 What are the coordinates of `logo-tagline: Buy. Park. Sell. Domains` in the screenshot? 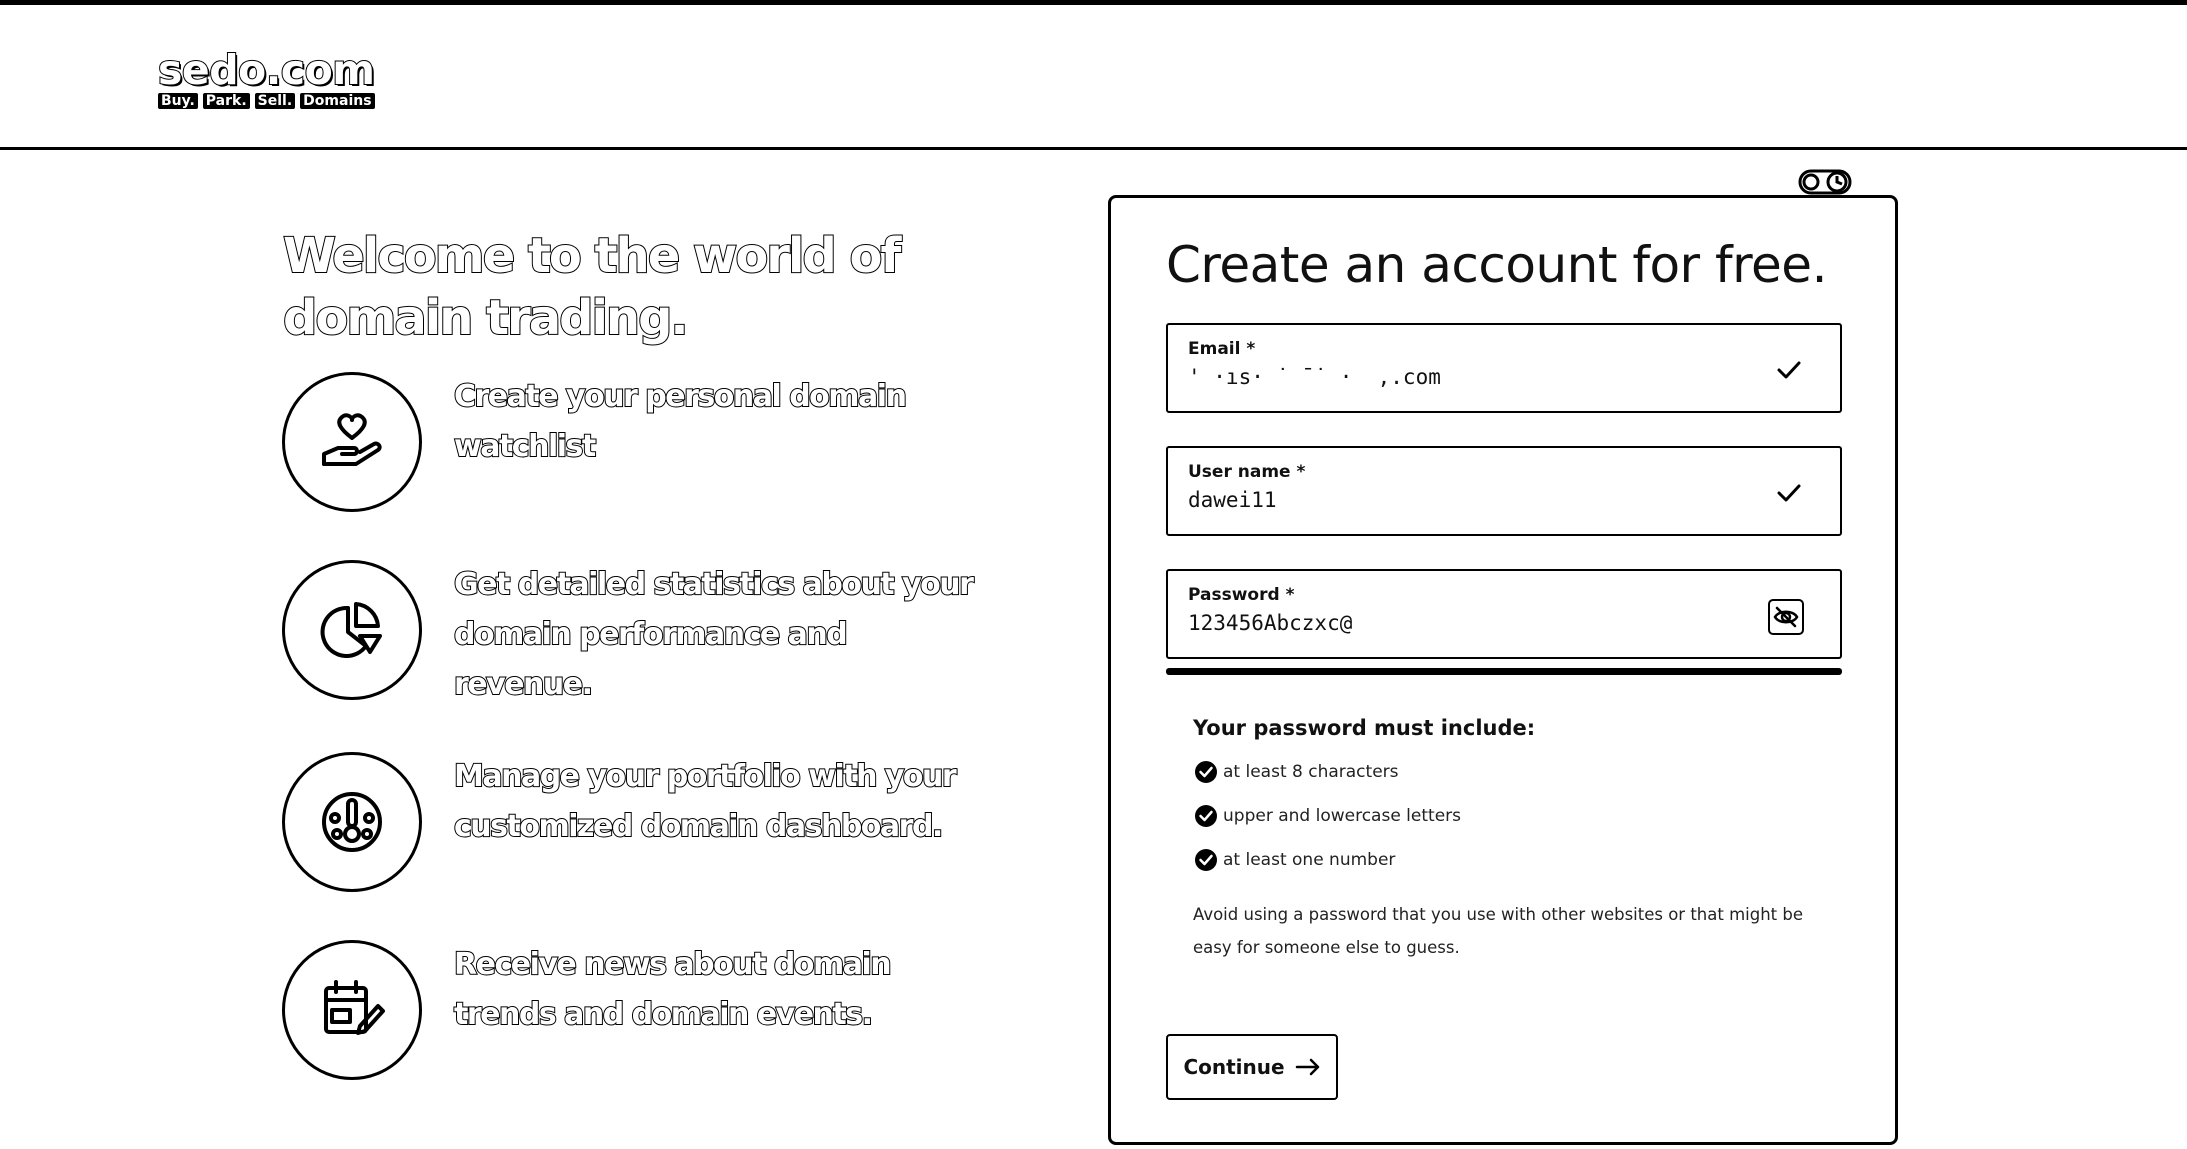 It's located at (266, 101).